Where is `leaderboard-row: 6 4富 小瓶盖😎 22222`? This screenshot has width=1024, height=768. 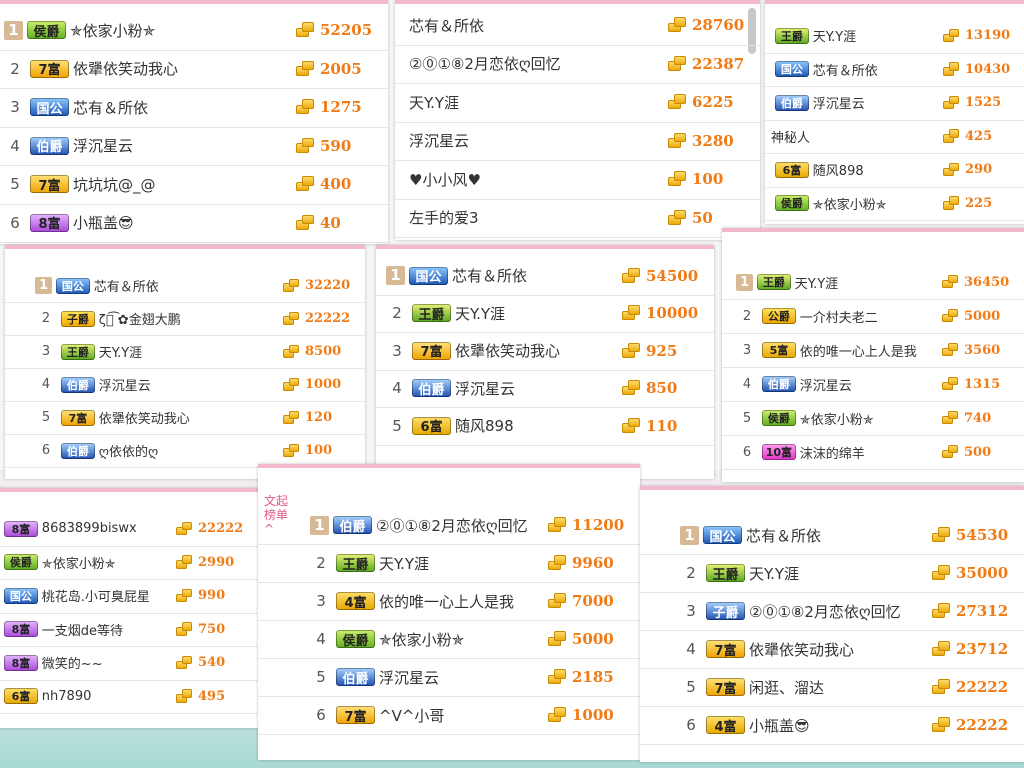 leaderboard-row: 6 4富 小瓶盖😎 22222 is located at coordinates (832, 725).